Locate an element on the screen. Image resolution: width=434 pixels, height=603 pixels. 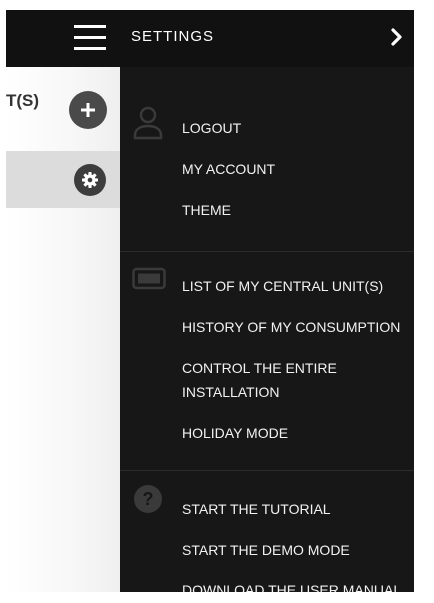
page-title: T(S) is located at coordinates (23, 100).